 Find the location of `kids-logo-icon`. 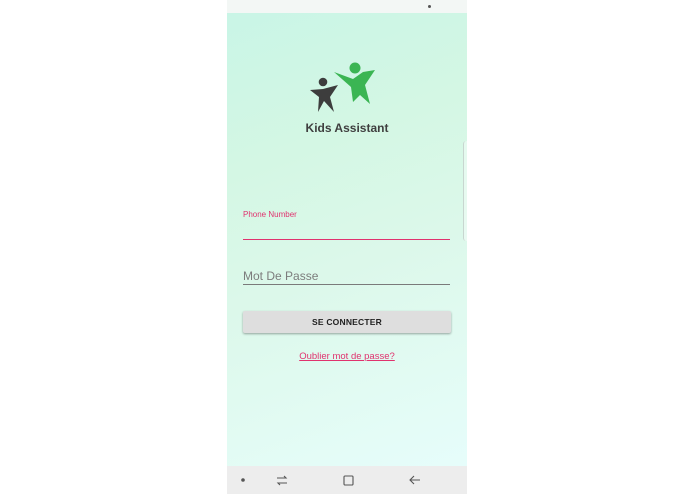

kids-logo-icon is located at coordinates (342, 87).